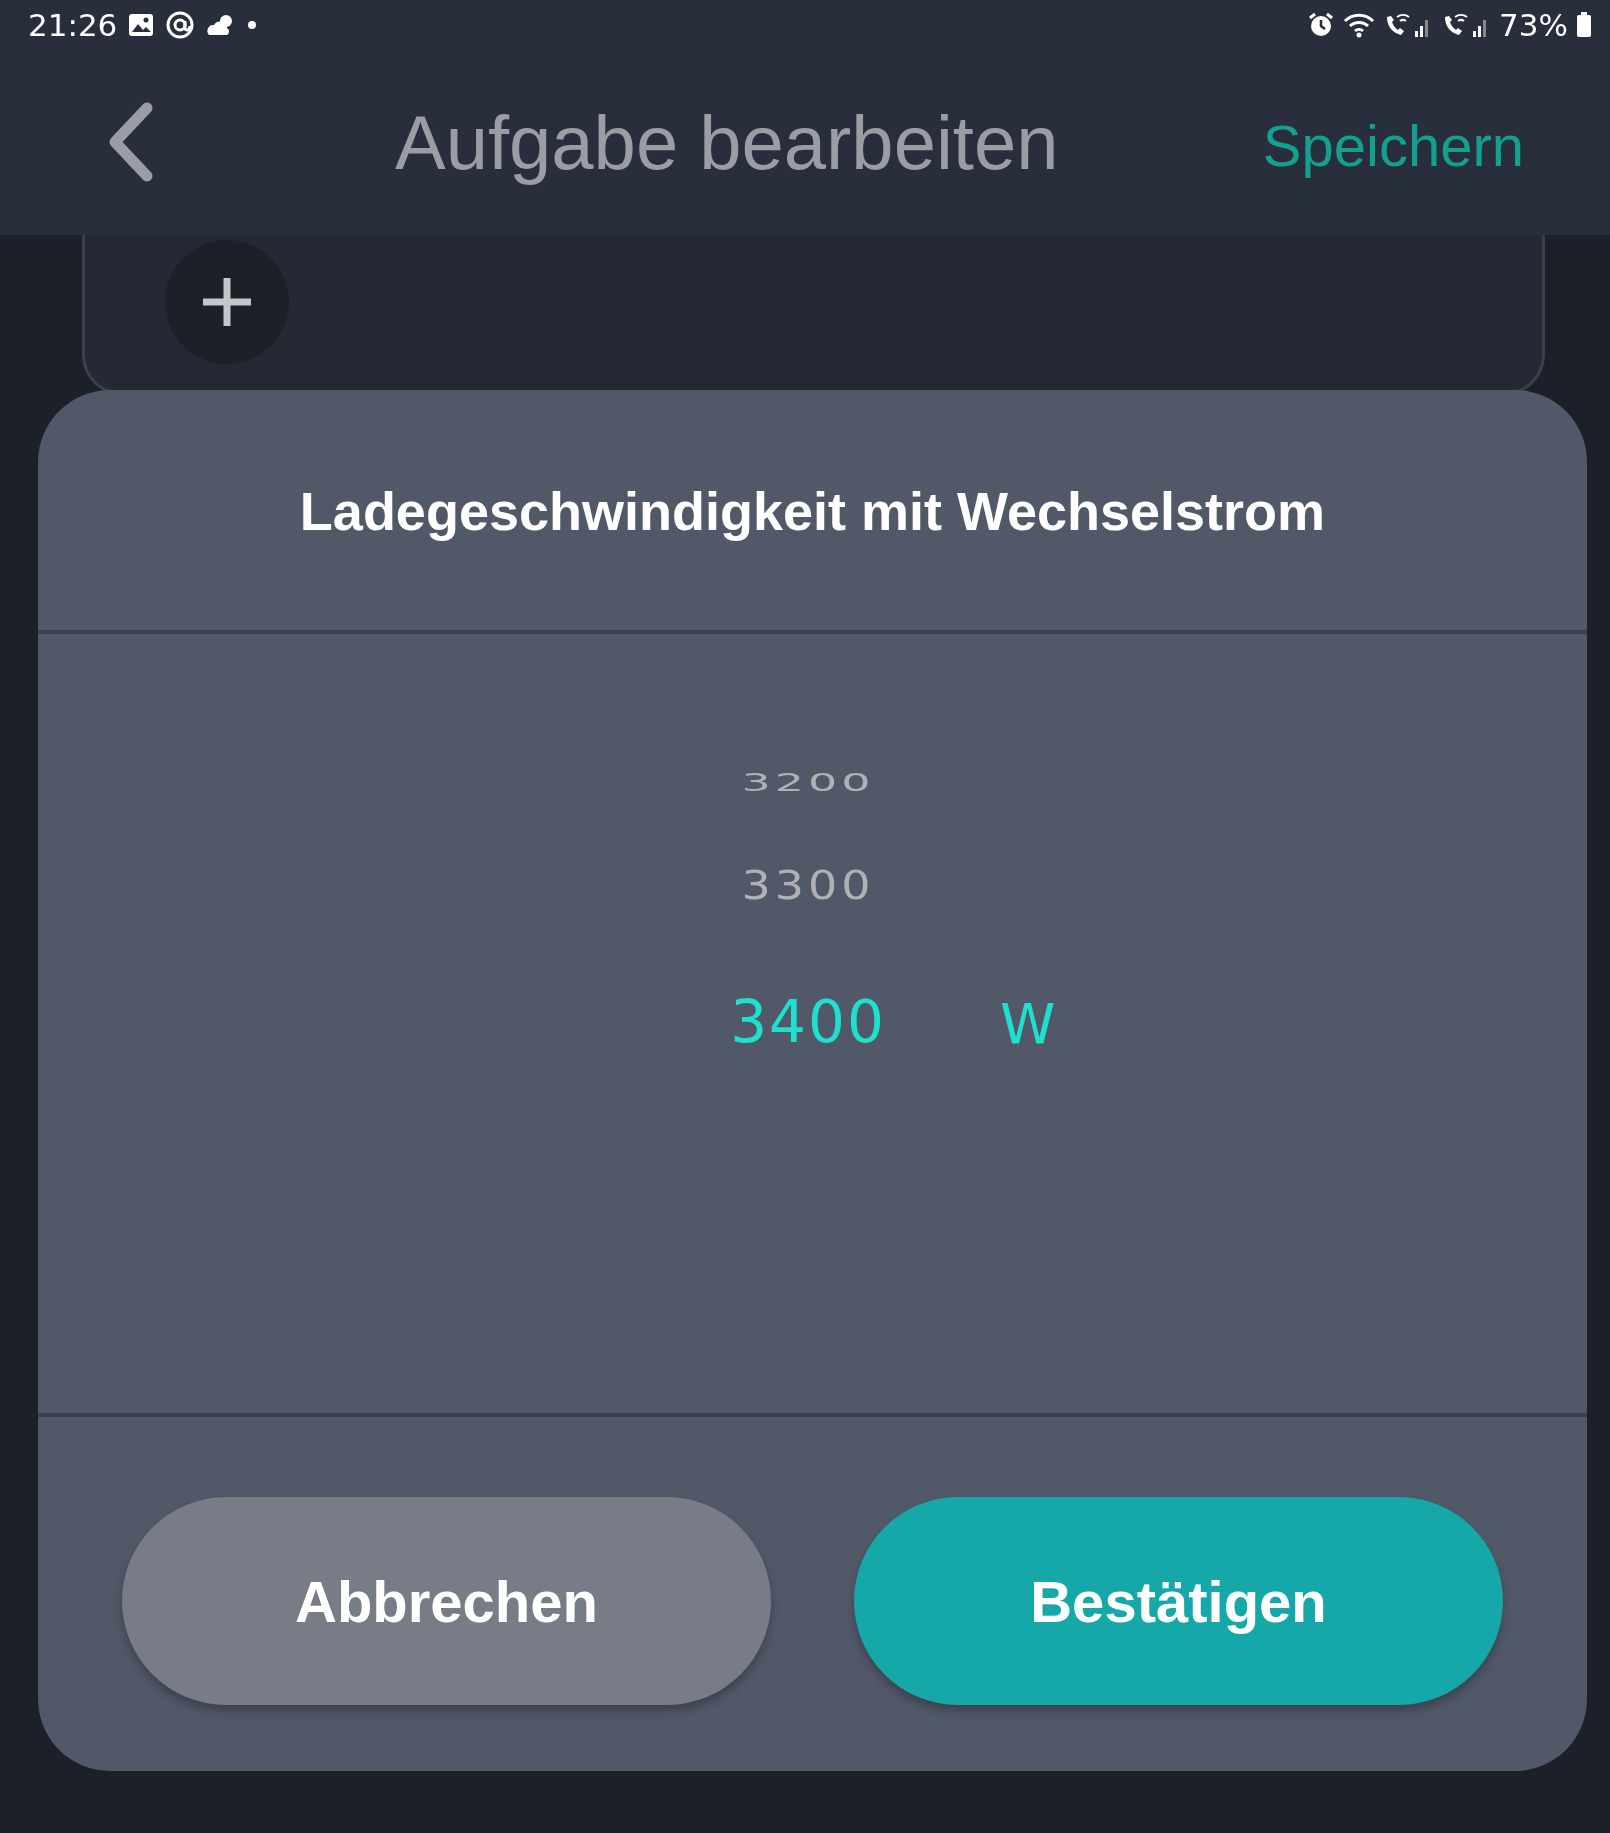  Describe the element at coordinates (1028, 1023) in the screenshot. I see `unit-label: W` at that location.